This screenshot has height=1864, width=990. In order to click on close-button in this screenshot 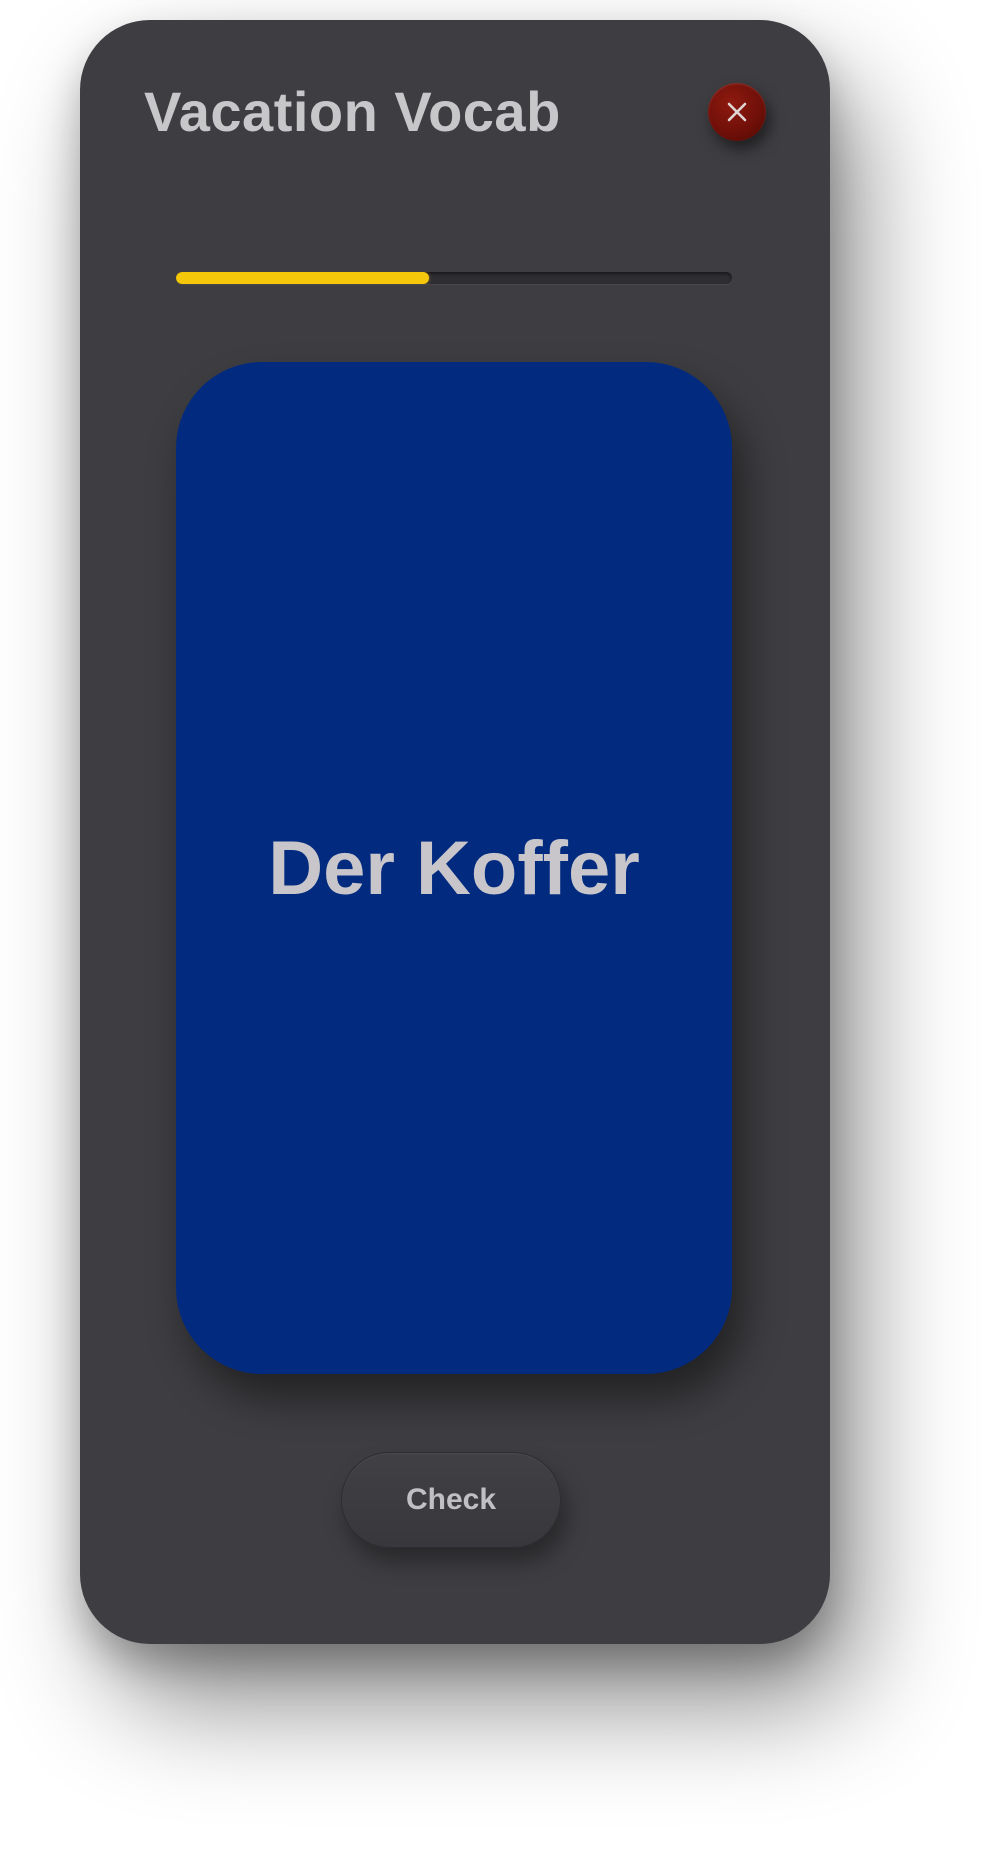, I will do `click(737, 112)`.